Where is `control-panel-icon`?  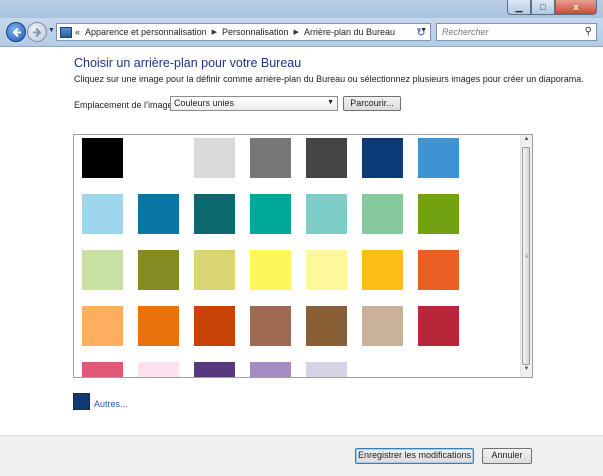
control-panel-icon is located at coordinates (66, 32).